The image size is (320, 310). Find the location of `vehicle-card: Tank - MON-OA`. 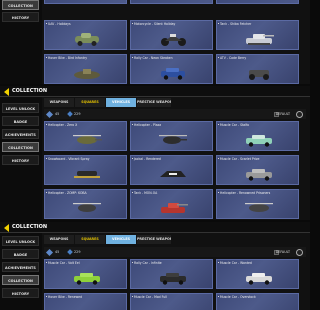

vehicle-card: Tank - MON-OA is located at coordinates (171, 204).